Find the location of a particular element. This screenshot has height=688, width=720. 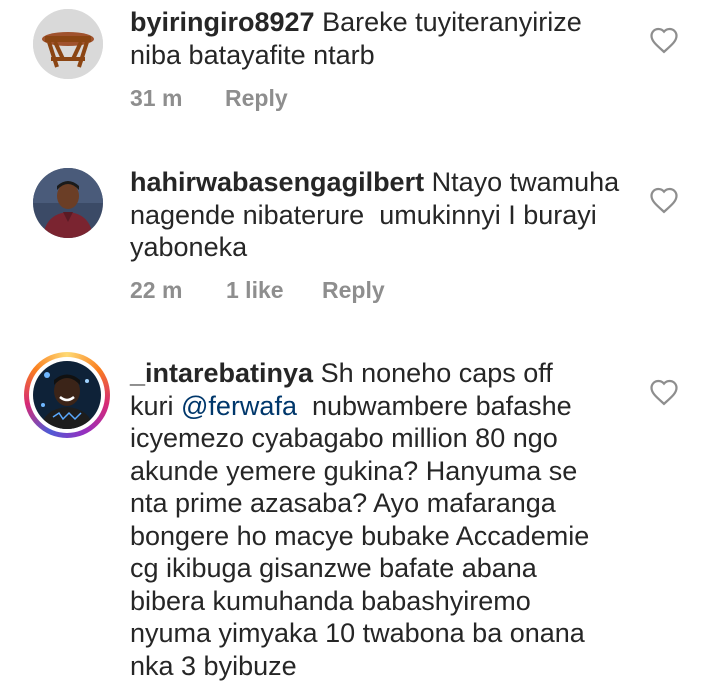

comment-text-line: bongere ho macye bubake Accademie is located at coordinates (360, 535).